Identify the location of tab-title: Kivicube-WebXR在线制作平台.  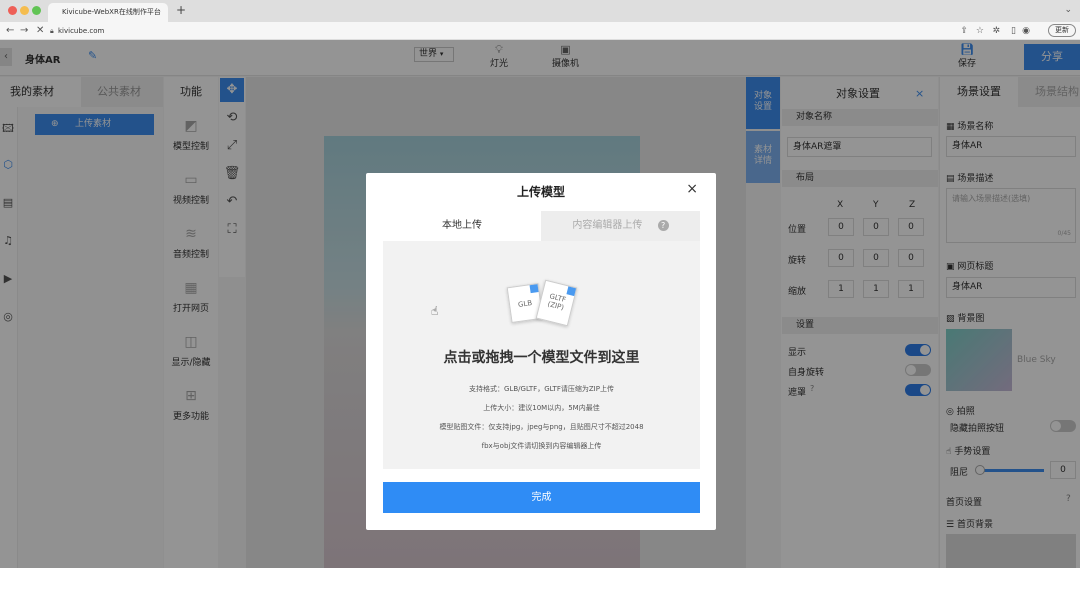
(111, 12).